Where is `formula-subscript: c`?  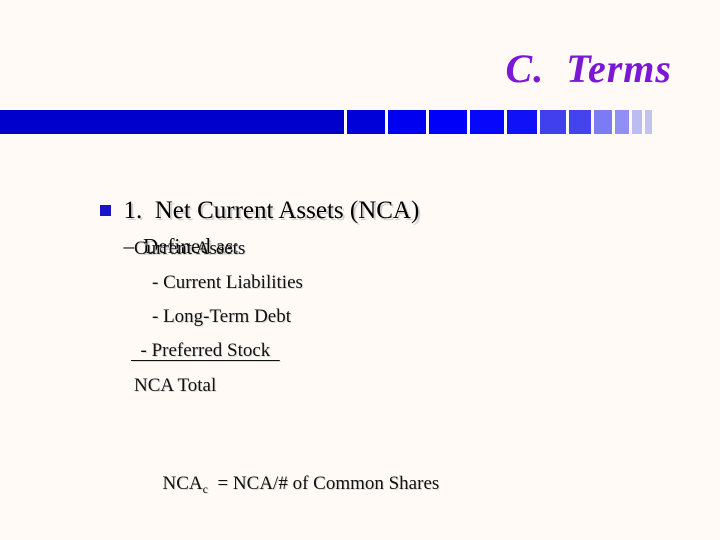 formula-subscript: c is located at coordinates (205, 489).